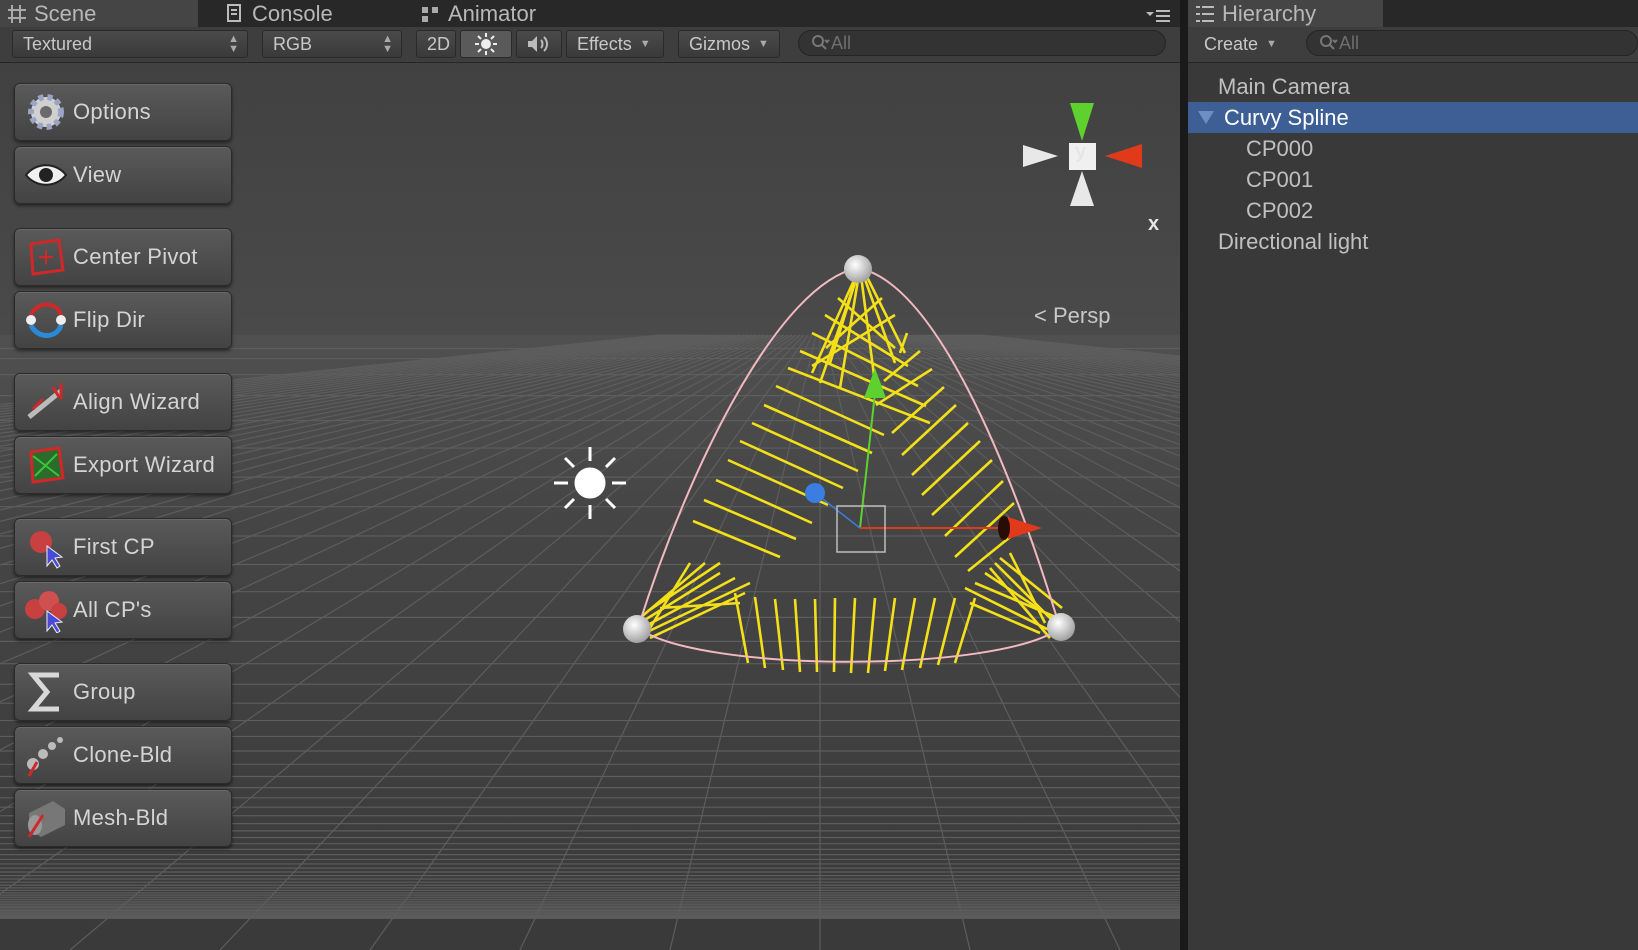 Image resolution: width=1638 pixels, height=950 pixels. I want to click on hierarchy-toolbar: Create ▼ All, so click(1413, 45).